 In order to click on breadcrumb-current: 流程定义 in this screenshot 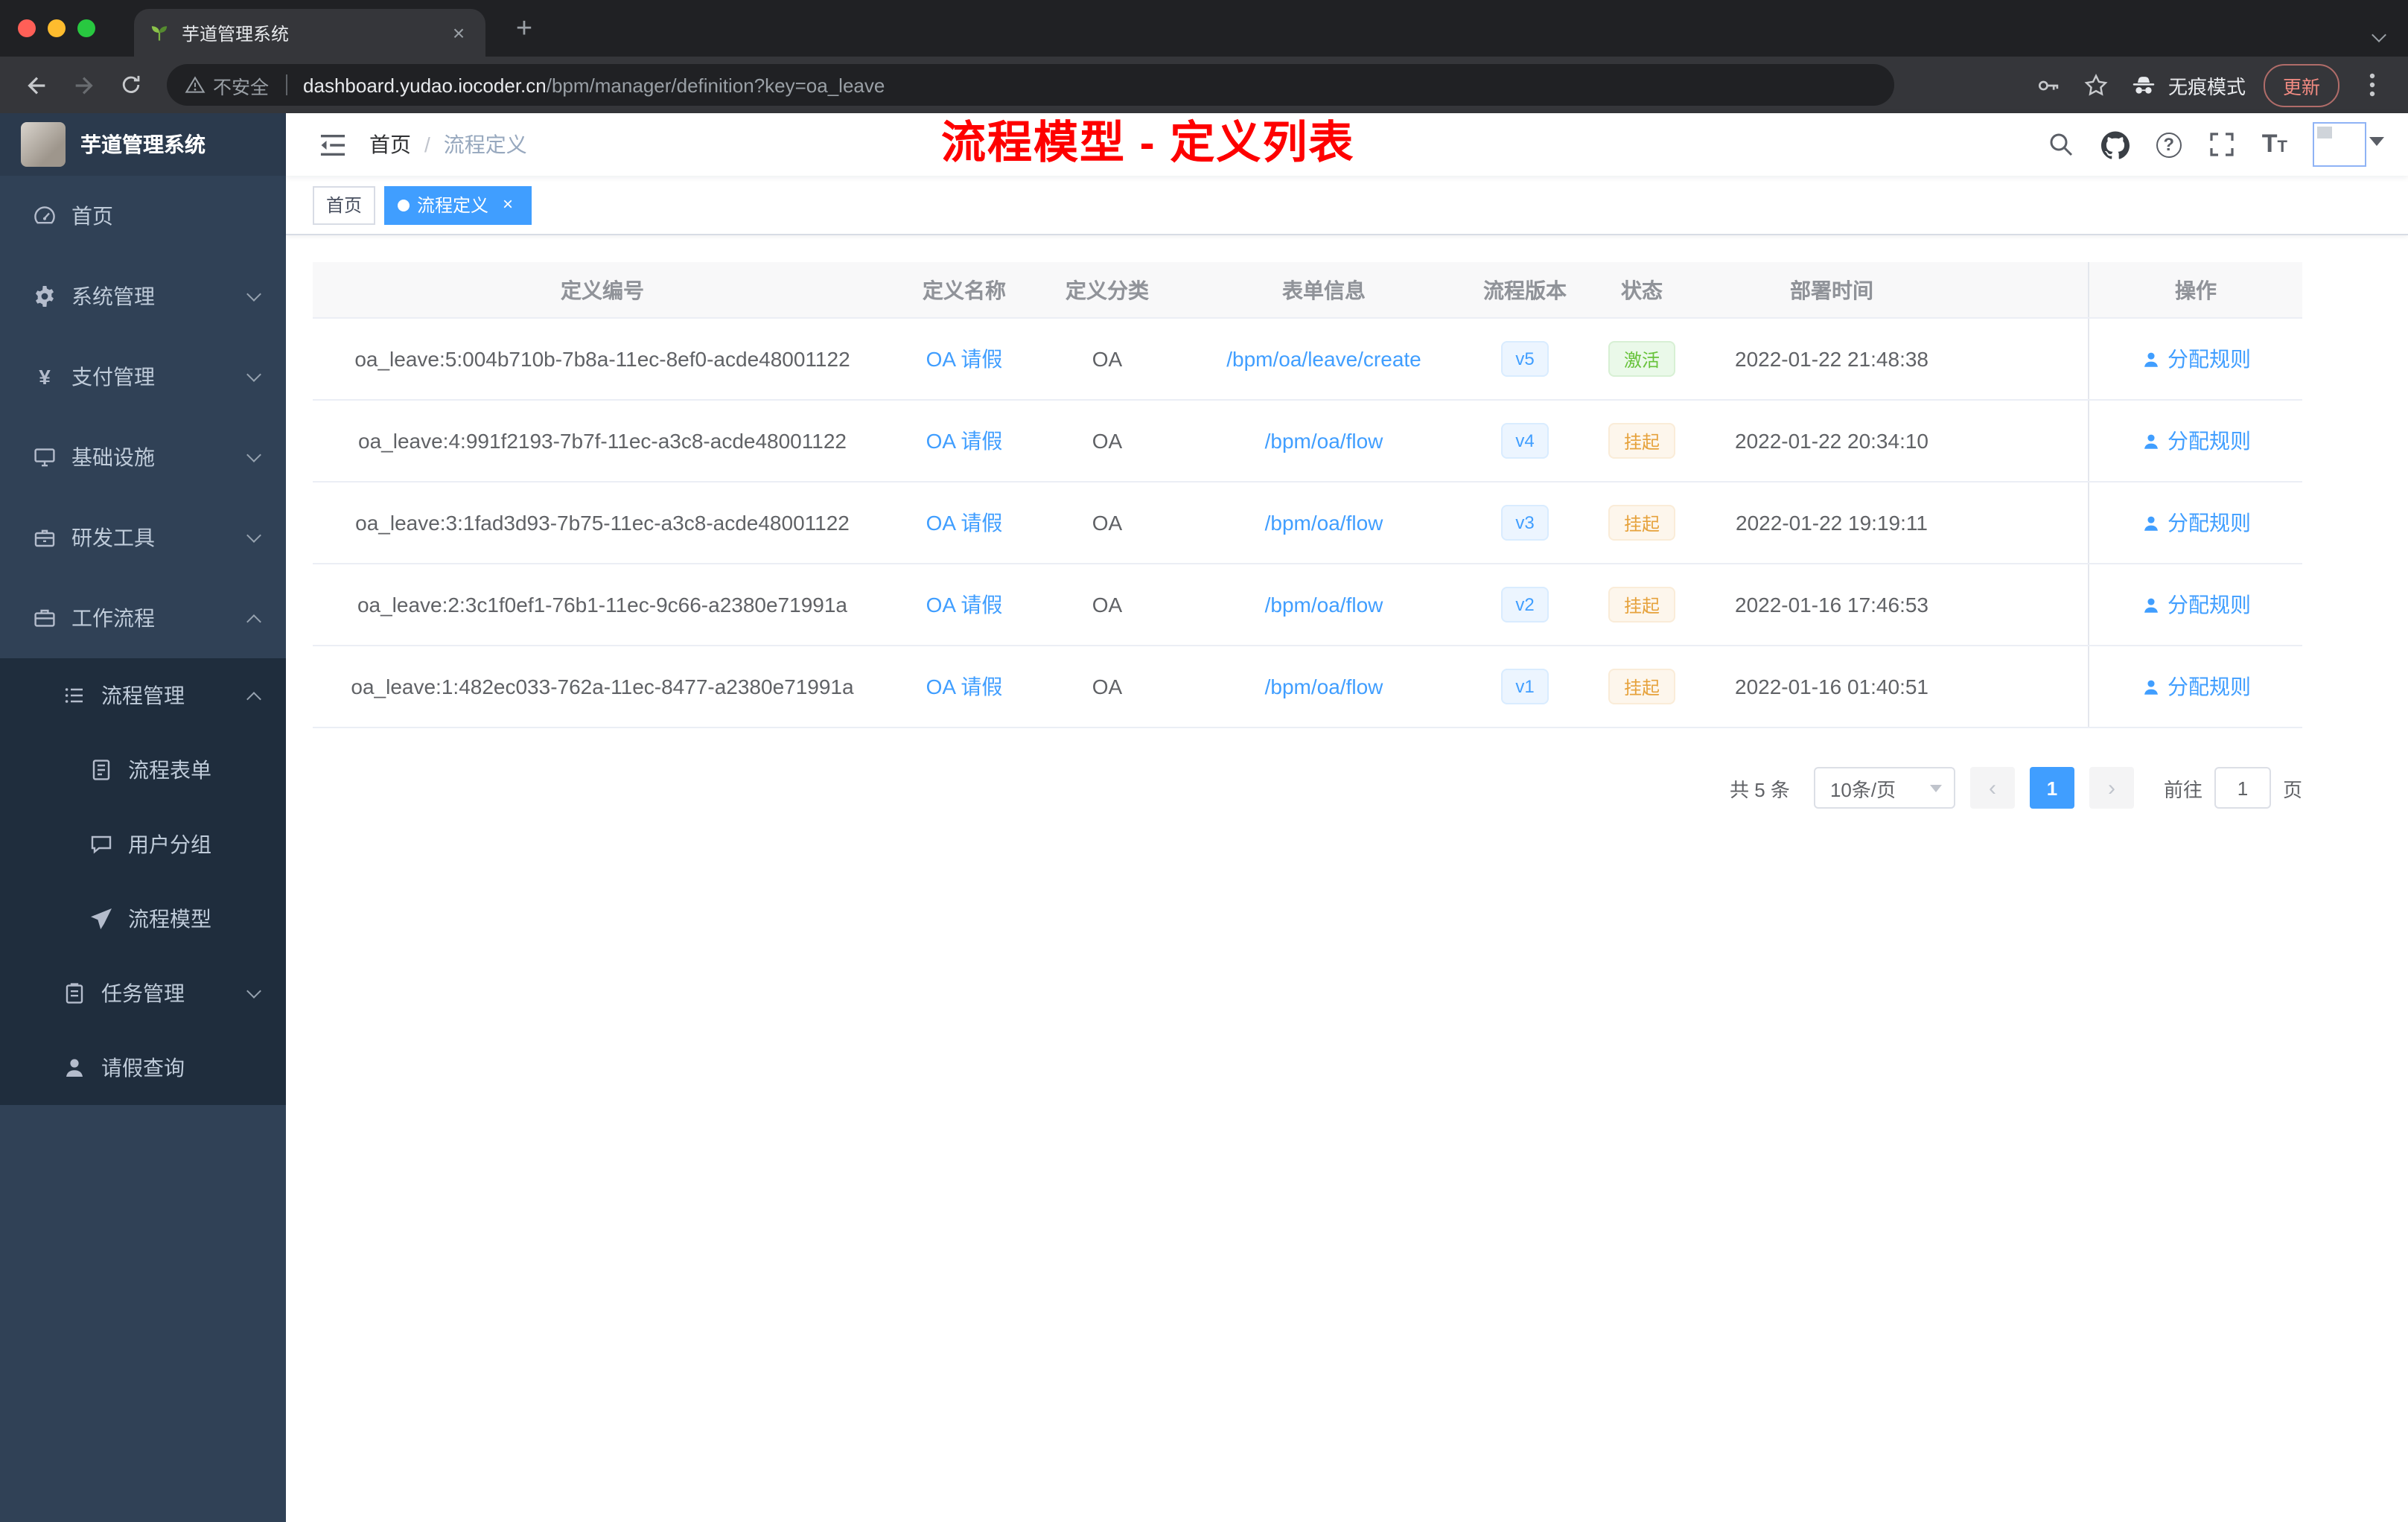, I will do `click(485, 144)`.